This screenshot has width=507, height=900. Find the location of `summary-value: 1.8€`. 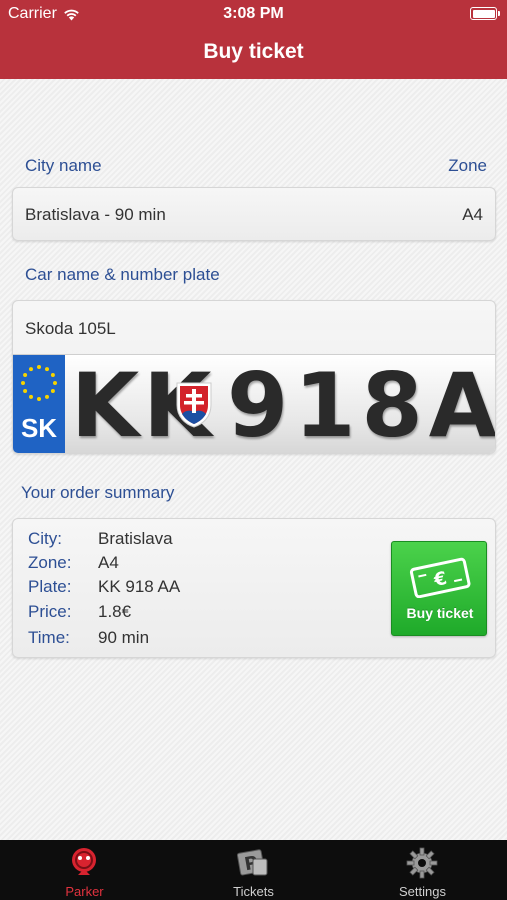

summary-value: 1.8€ is located at coordinates (115, 611).